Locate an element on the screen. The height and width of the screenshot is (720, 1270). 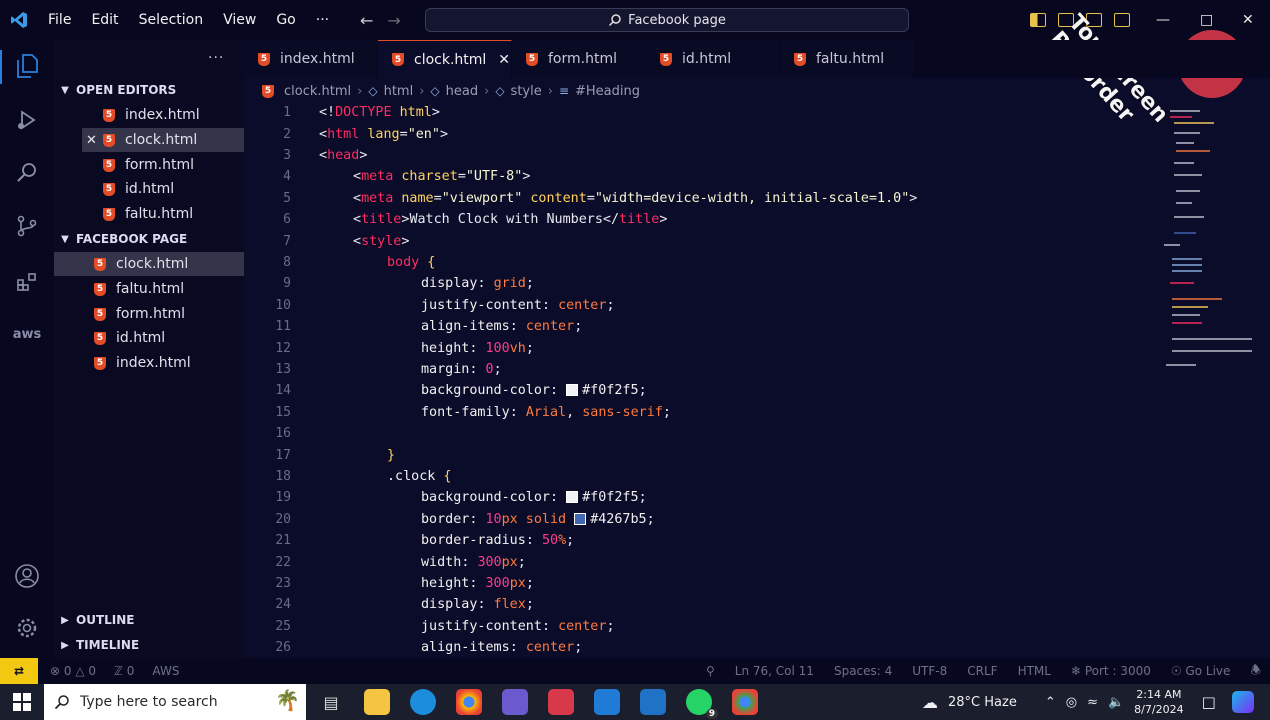
minimize-icon: — is located at coordinates (1163, 20).